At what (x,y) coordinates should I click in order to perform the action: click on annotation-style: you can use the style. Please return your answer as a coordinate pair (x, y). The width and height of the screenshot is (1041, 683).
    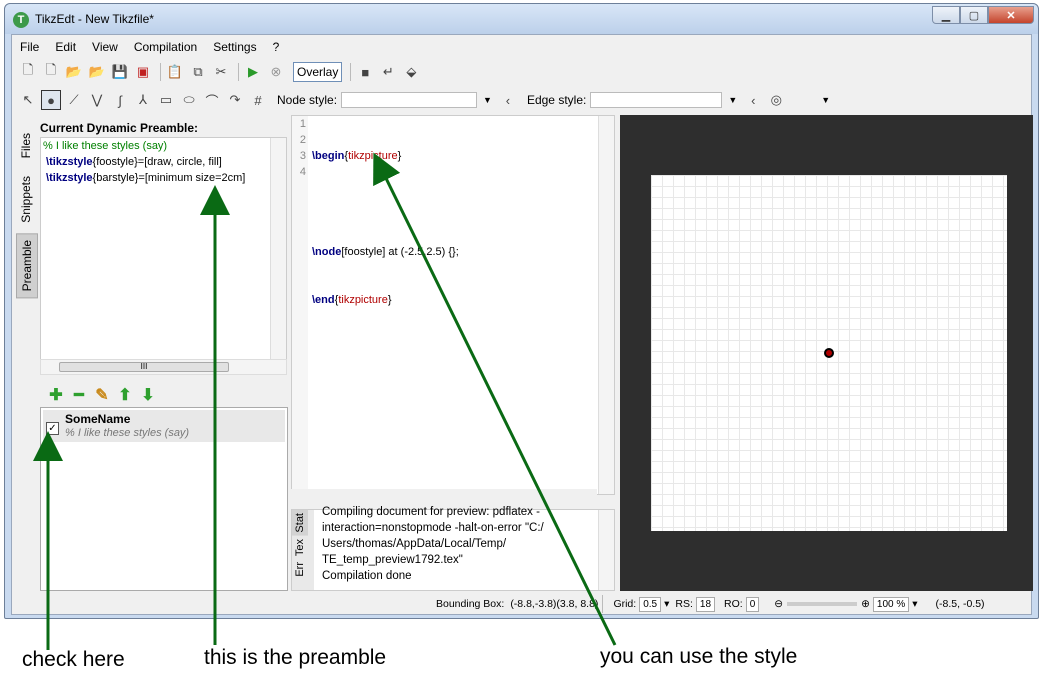
    Looking at the image, I should click on (699, 656).